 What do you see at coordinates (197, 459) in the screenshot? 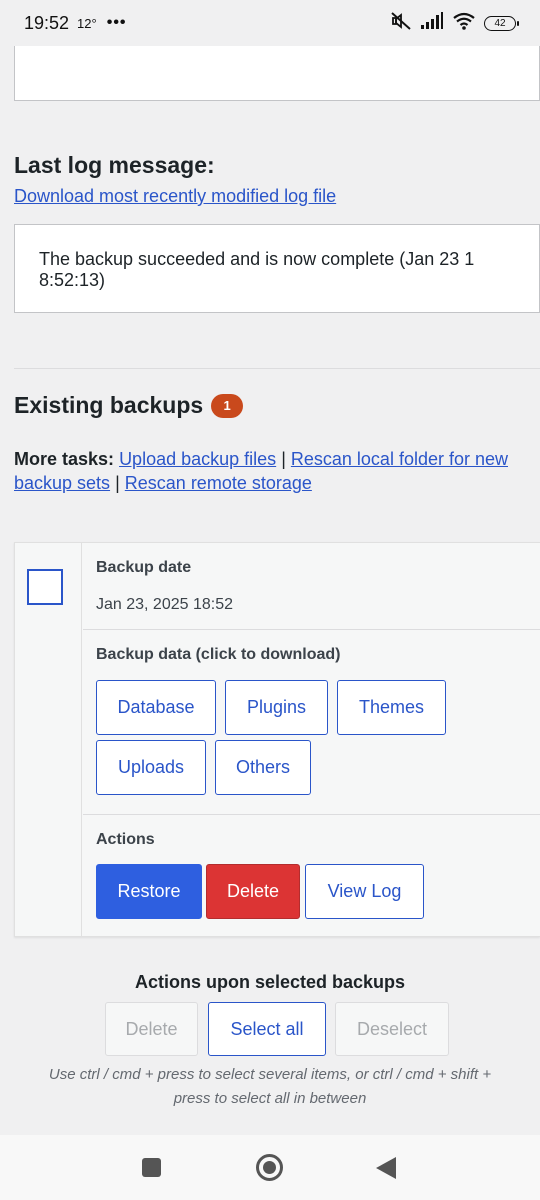
I see `upload-backup-link: Upload backup files` at bounding box center [197, 459].